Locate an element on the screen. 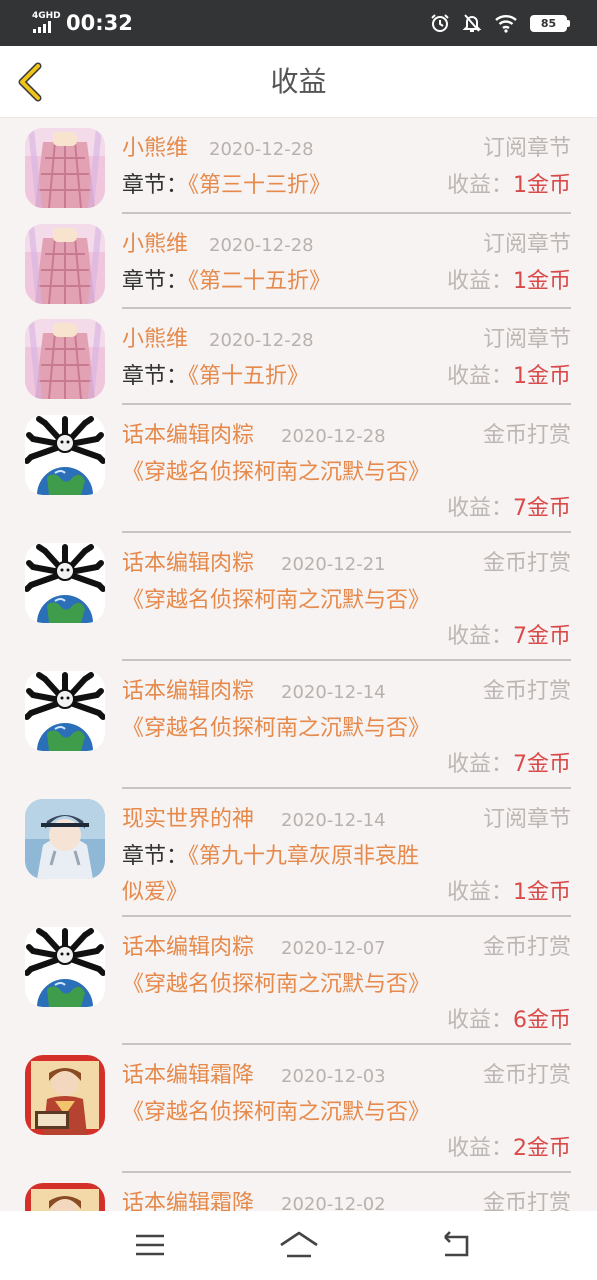 The width and height of the screenshot is (597, 1280). alarm-icon is located at coordinates (440, 23).